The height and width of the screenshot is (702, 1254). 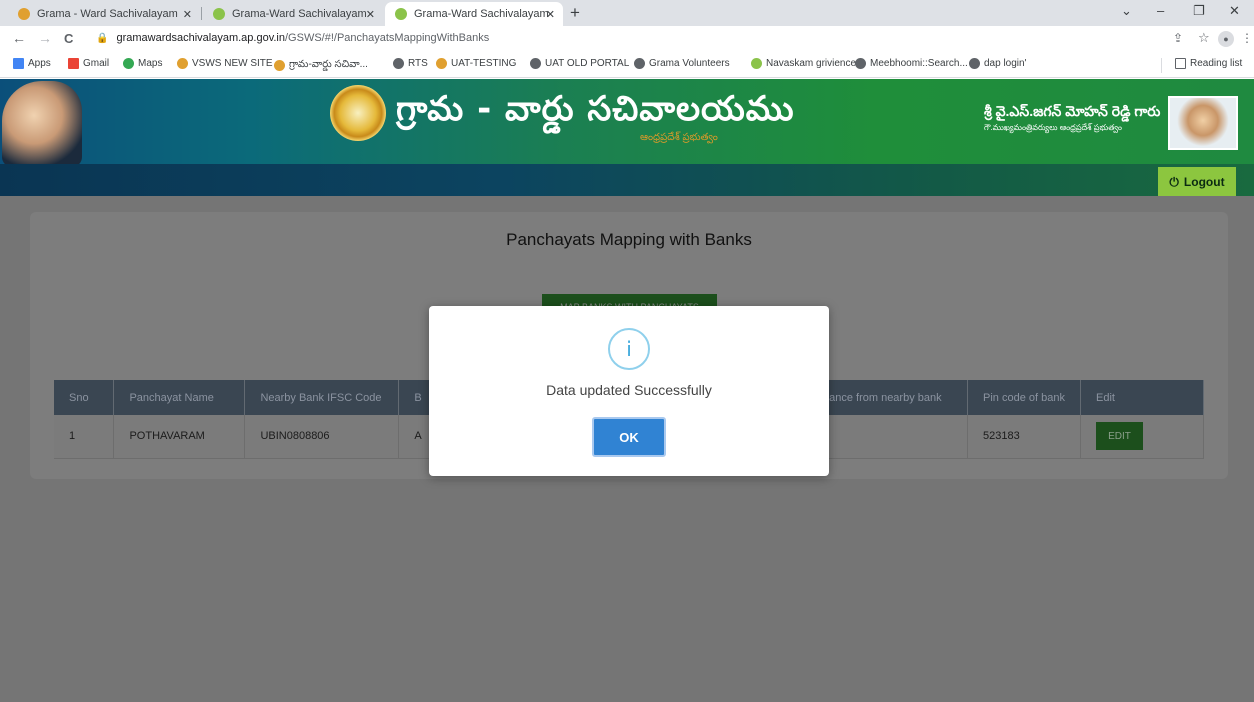 I want to click on bookmark-dap-login: dap login', so click(x=998, y=63).